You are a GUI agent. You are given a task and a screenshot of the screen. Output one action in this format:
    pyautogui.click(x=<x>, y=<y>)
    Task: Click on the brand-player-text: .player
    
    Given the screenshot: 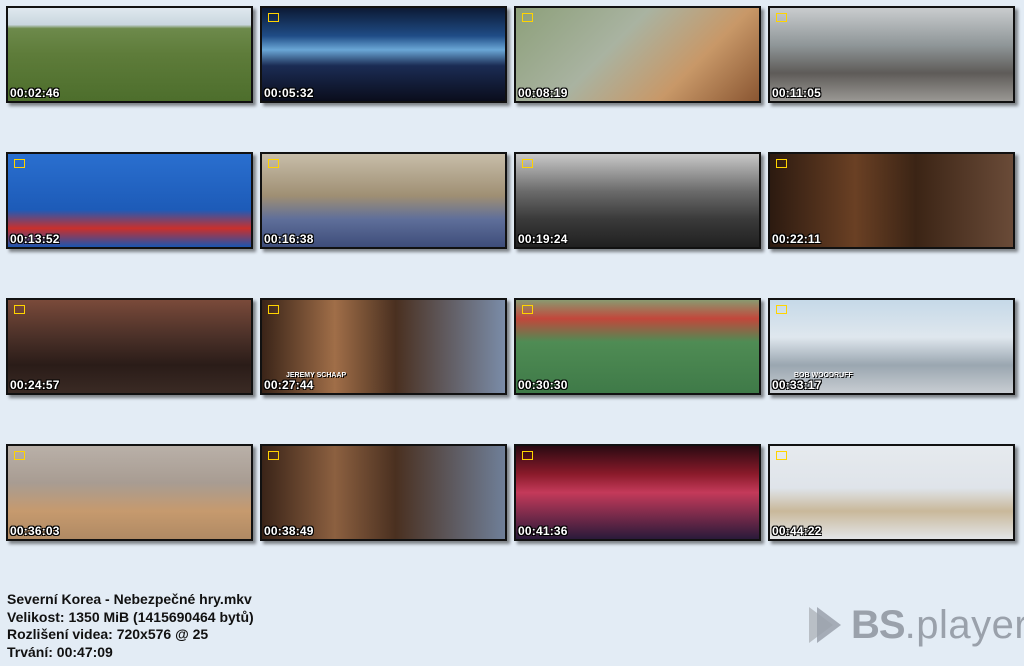 What is the action you would take?
    pyautogui.click(x=964, y=624)
    